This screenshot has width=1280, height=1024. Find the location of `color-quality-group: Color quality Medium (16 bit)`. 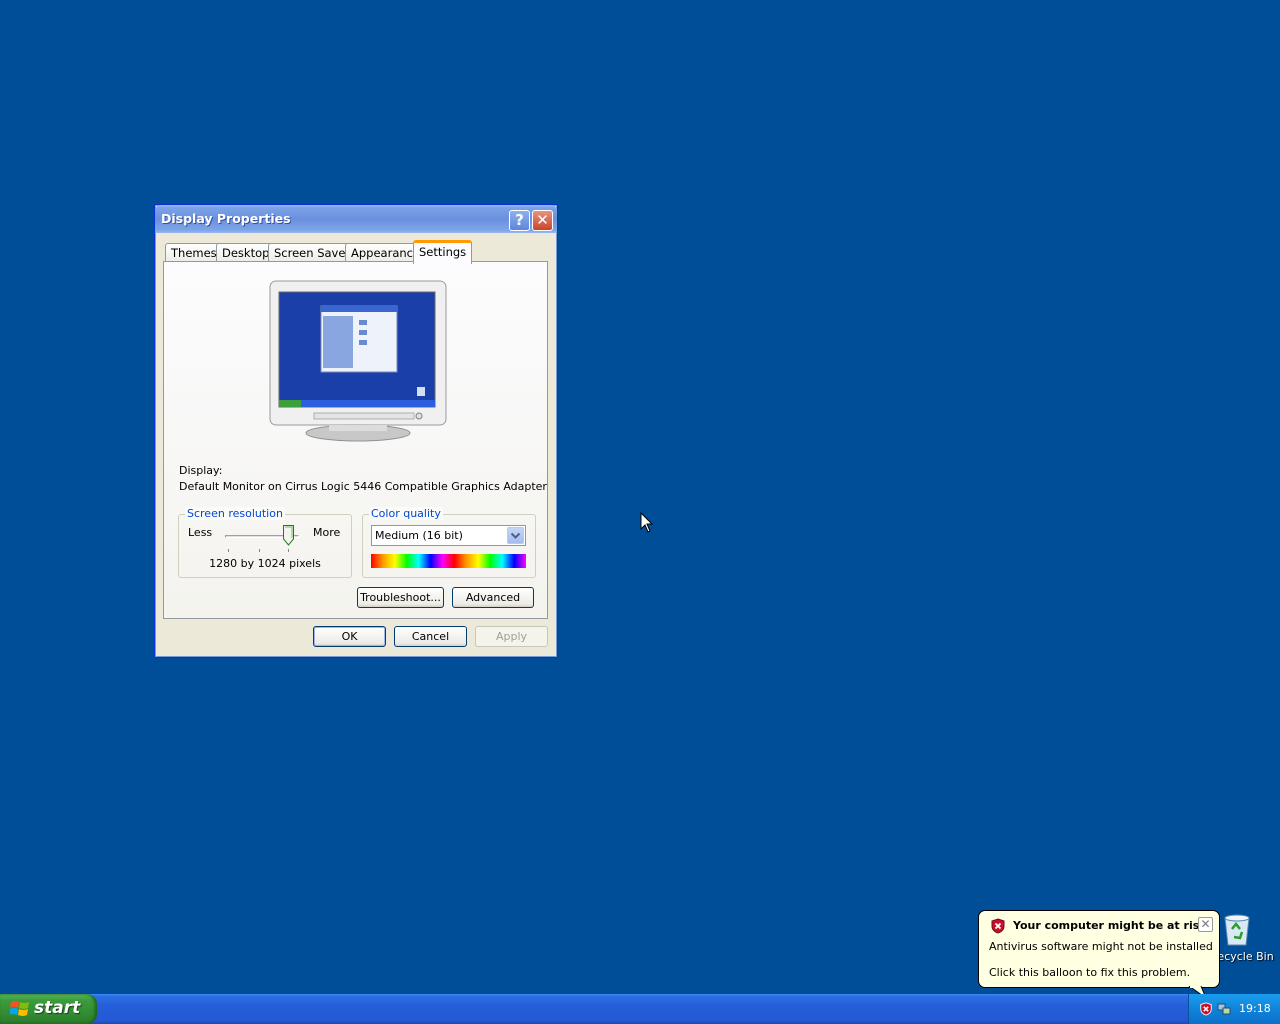

color-quality-group: Color quality Medium (16 bit) is located at coordinates (449, 542).